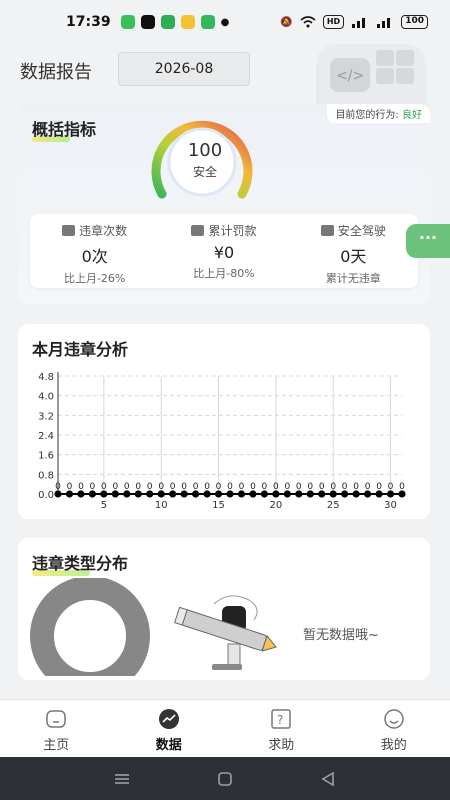 The image size is (450, 800). I want to click on y-tick-label: 3.2, so click(46, 416).